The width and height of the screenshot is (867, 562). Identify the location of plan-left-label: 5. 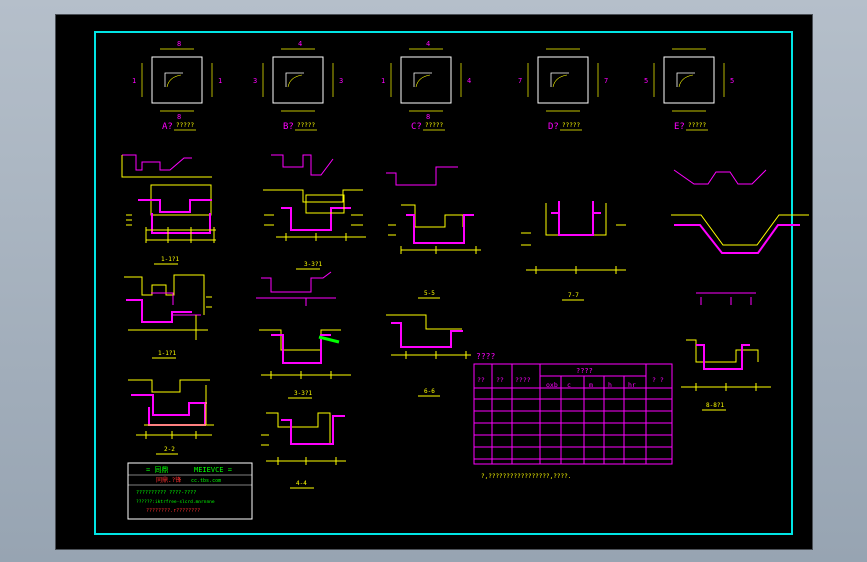
(646, 81).